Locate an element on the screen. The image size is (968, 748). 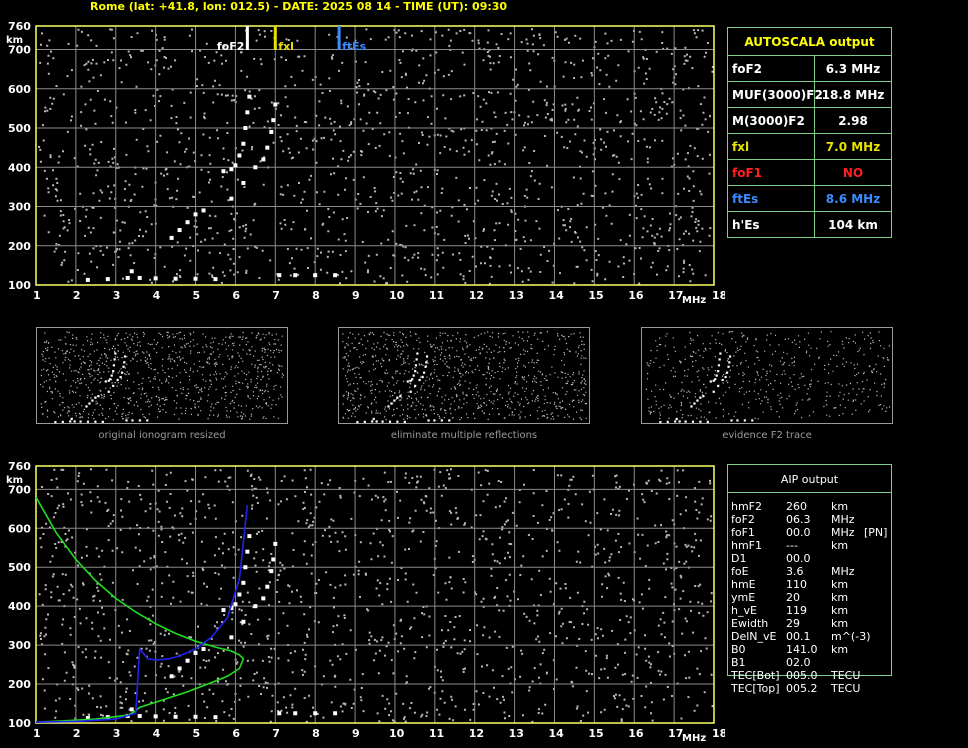
autoscala-value: 104 km is located at coordinates (853, 225).